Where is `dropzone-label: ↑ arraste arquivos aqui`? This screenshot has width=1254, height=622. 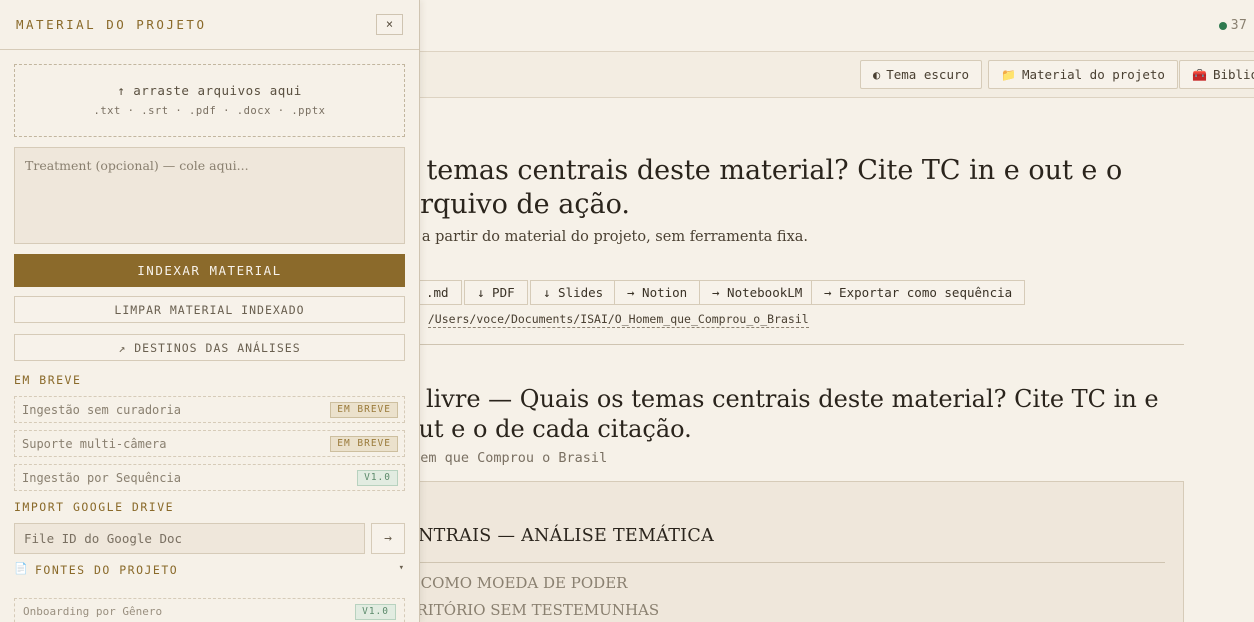
dropzone-label: ↑ arraste arquivos aqui is located at coordinates (209, 90).